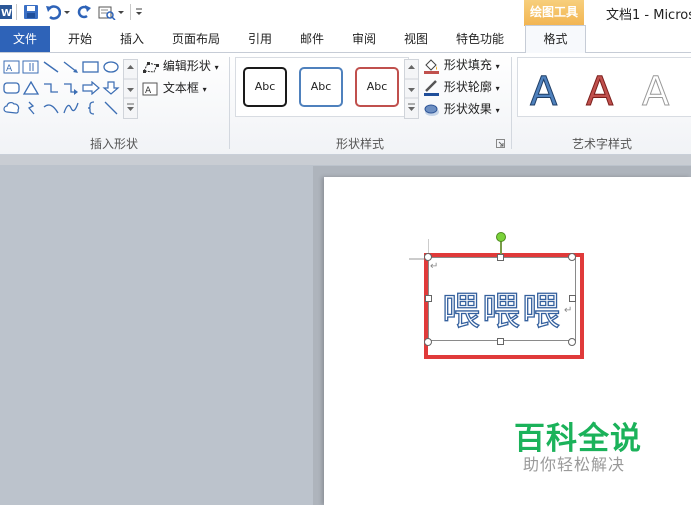 The height and width of the screenshot is (505, 691). I want to click on document-title: 文档1 - Micros, so click(648, 15).